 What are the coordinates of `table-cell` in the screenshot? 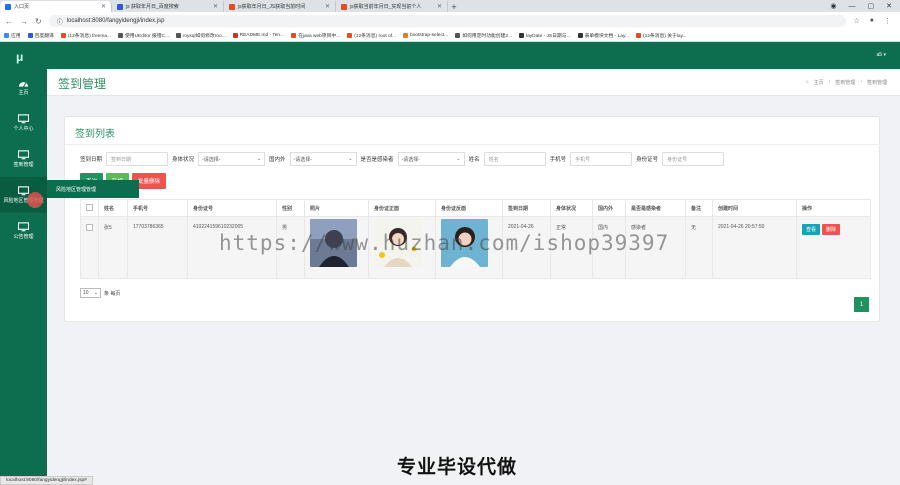 It's located at (89, 247).